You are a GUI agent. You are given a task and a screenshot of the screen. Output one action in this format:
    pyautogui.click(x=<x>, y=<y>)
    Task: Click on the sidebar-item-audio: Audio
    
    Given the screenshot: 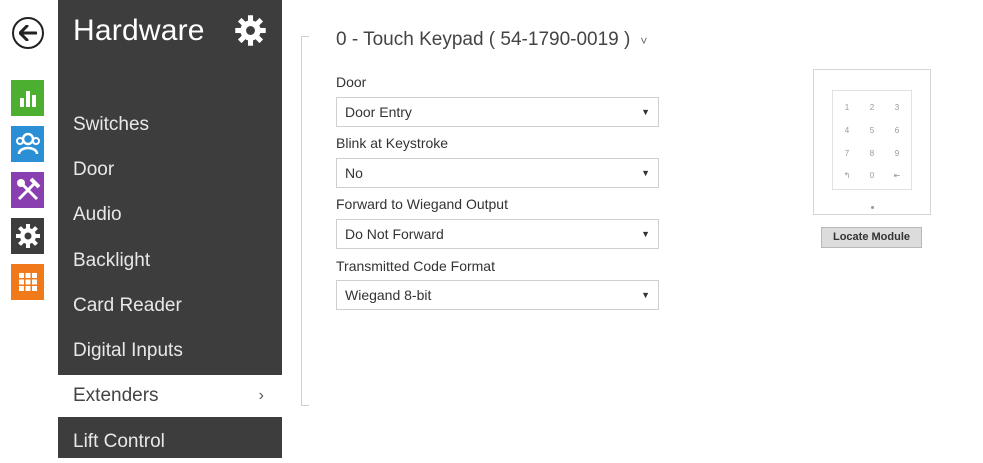 What is the action you would take?
    pyautogui.click(x=177, y=215)
    